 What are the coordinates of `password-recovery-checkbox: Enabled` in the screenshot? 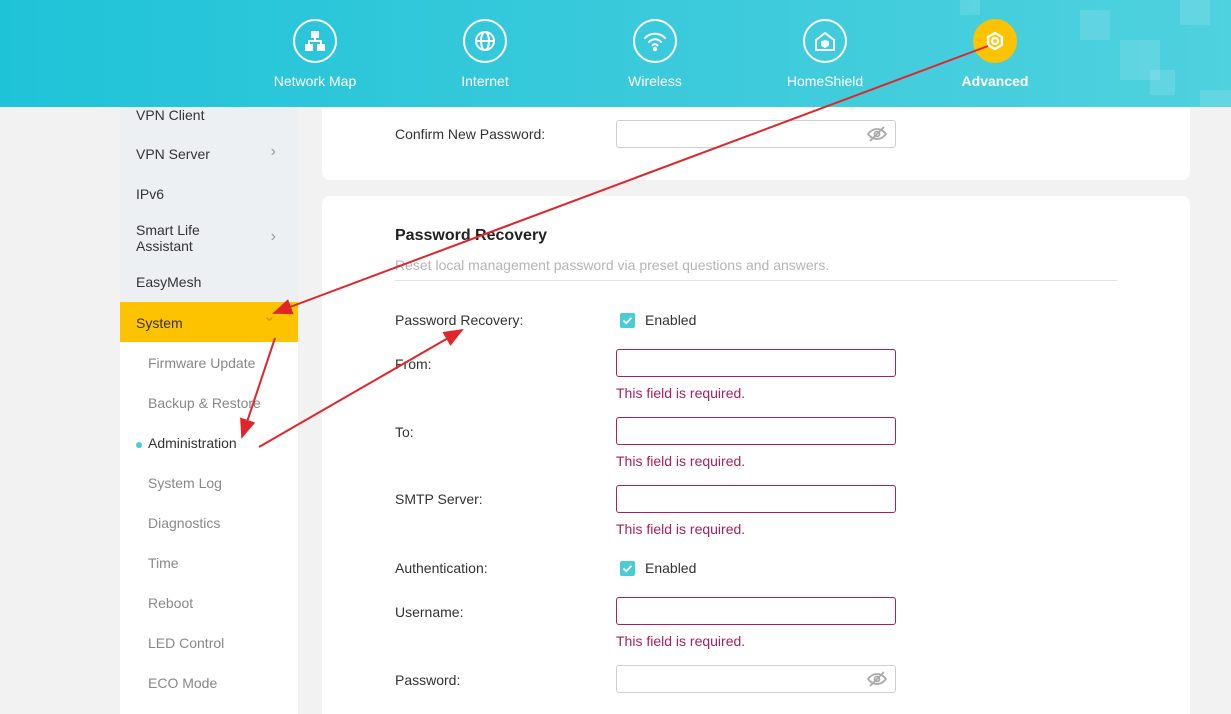 It's located at (658, 320).